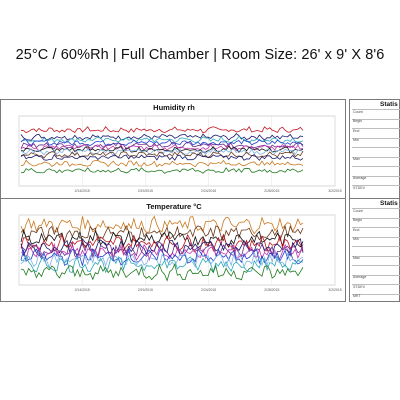 This screenshot has height=400, width=400. What do you see at coordinates (374, 151) in the screenshot?
I see `stats-panel-humidity: Statis Count Begin End Min Max Average STDEV` at bounding box center [374, 151].